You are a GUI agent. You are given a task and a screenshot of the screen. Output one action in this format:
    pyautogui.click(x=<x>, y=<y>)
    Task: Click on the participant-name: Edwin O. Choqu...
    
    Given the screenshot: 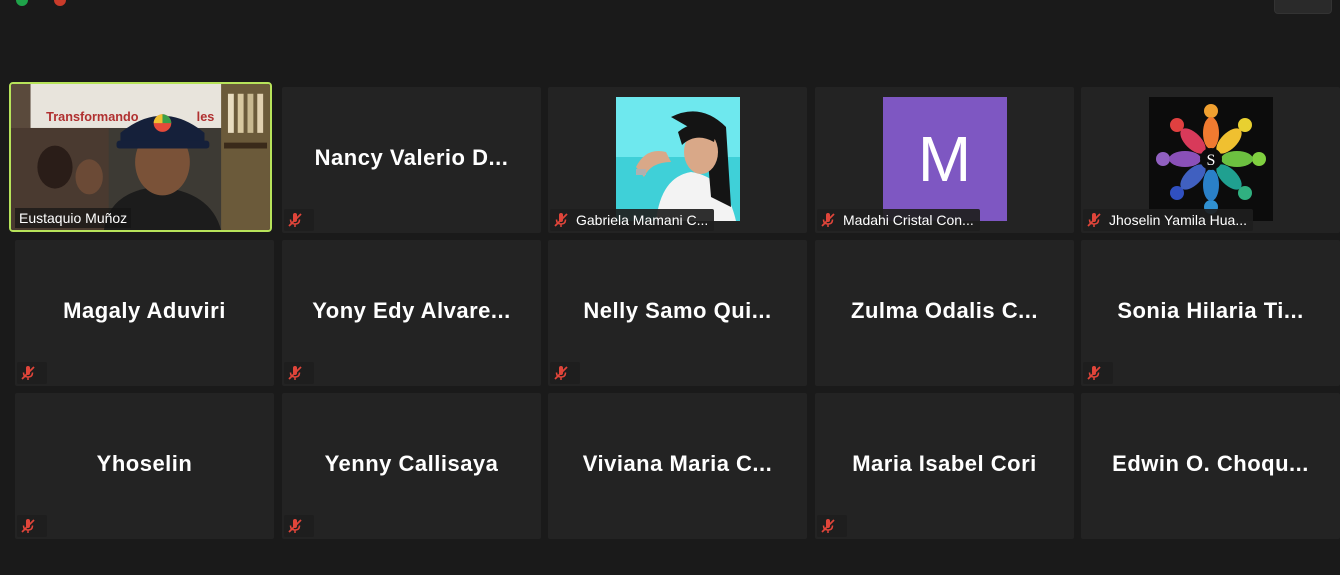 What is the action you would take?
    pyautogui.click(x=1210, y=463)
    